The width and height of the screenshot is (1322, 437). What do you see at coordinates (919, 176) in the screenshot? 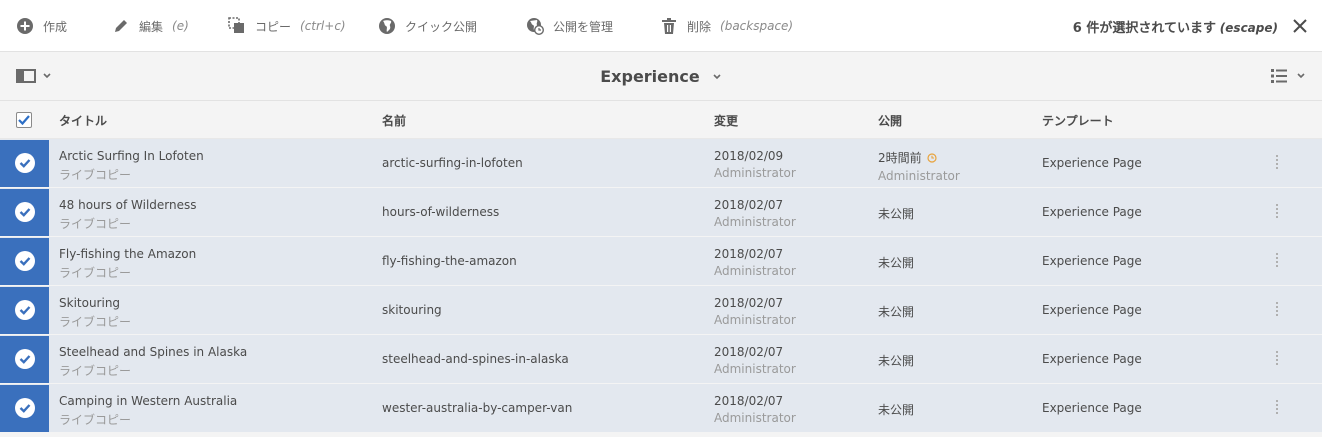
I see `published-by: Administrator` at bounding box center [919, 176].